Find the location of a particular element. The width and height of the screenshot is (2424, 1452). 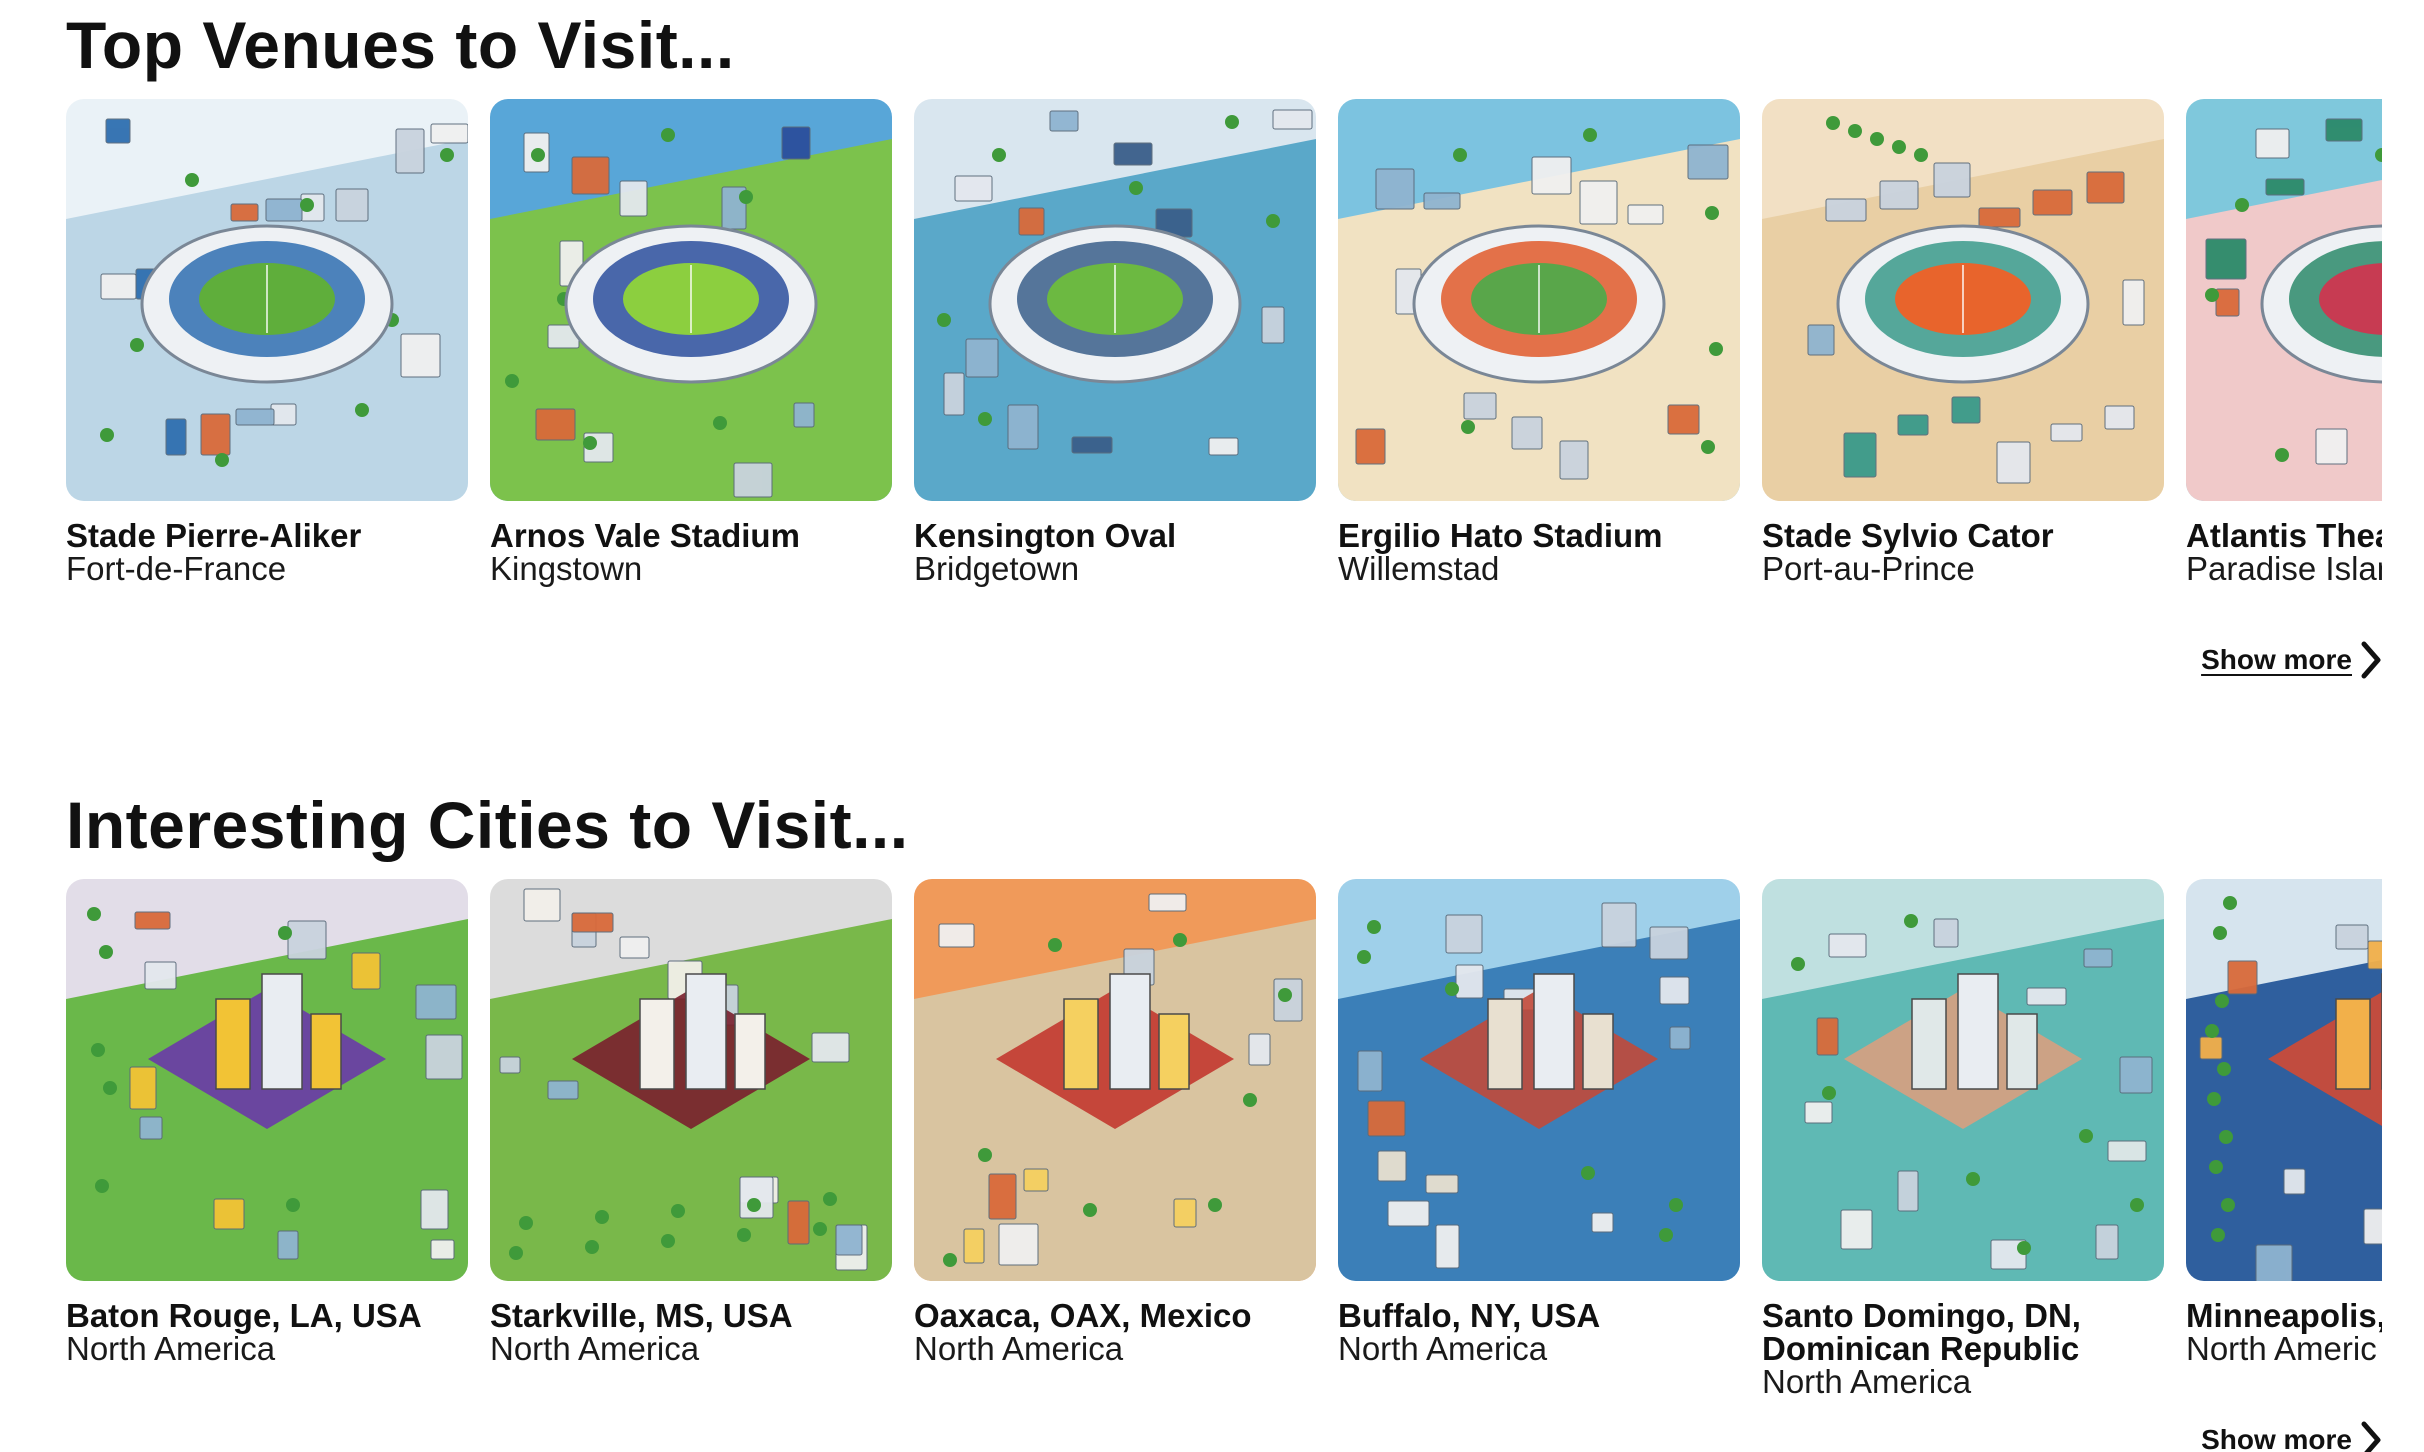

venue-card: Ergilio Hato Stadium Willemstad is located at coordinates (1539, 342).